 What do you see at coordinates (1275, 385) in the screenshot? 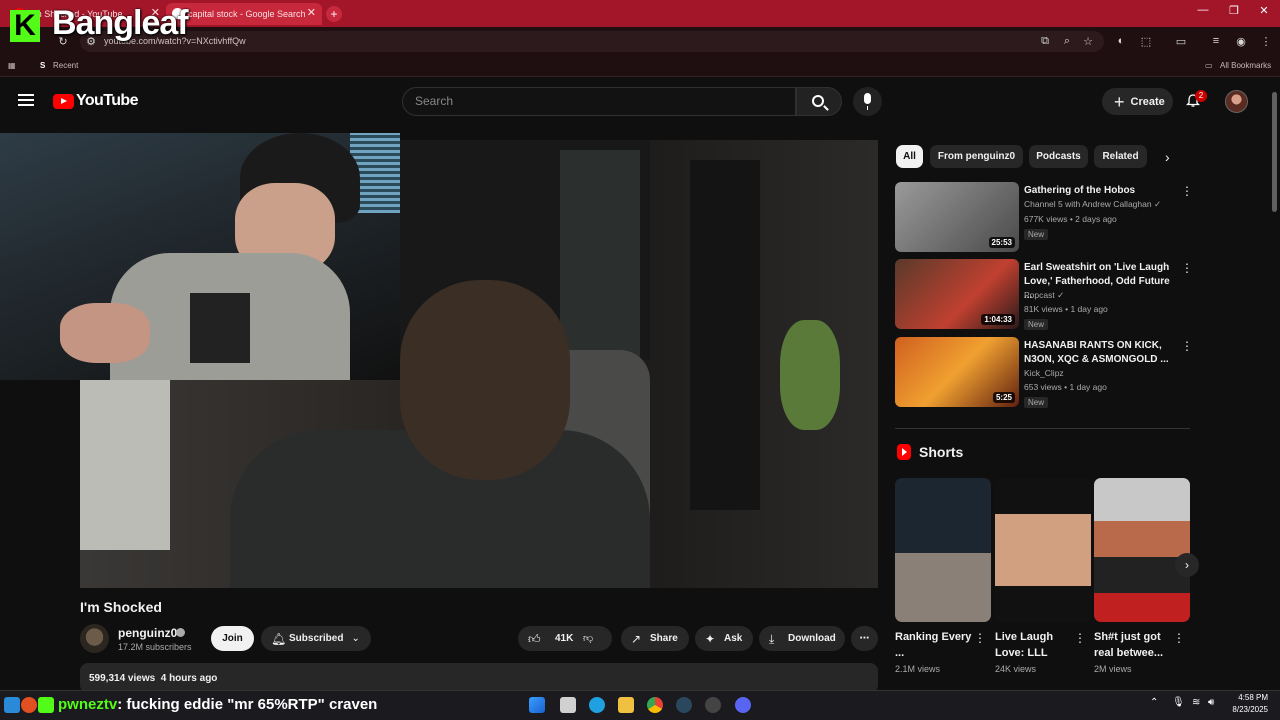
I see `page-scrollbar` at bounding box center [1275, 385].